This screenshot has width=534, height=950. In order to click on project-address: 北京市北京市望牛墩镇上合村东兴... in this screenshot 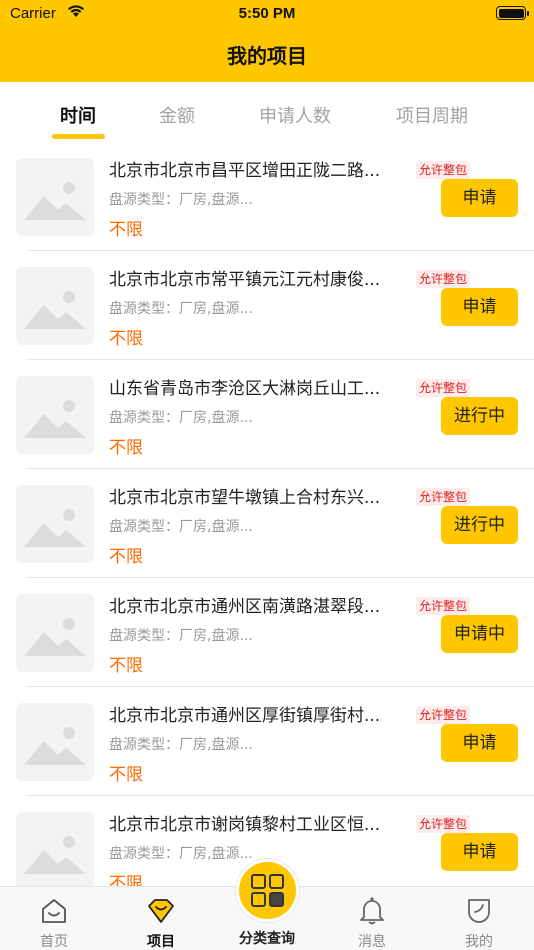, I will do `click(245, 498)`.